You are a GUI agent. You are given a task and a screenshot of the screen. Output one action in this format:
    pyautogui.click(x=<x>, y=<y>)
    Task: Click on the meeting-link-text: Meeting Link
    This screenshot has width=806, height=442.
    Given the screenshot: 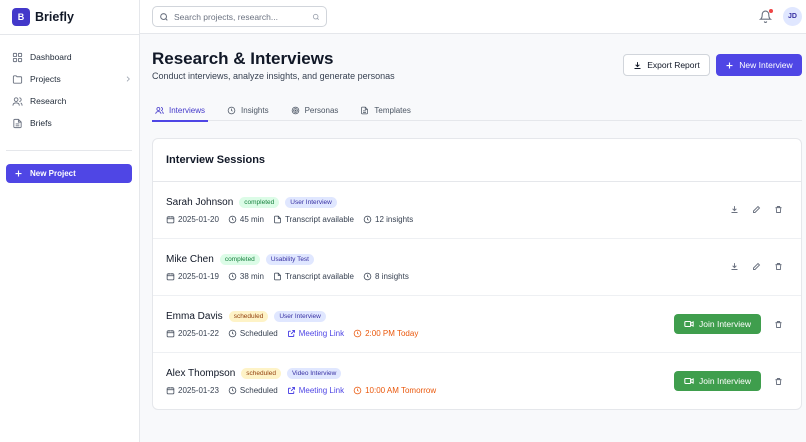 What is the action you would take?
    pyautogui.click(x=321, y=333)
    